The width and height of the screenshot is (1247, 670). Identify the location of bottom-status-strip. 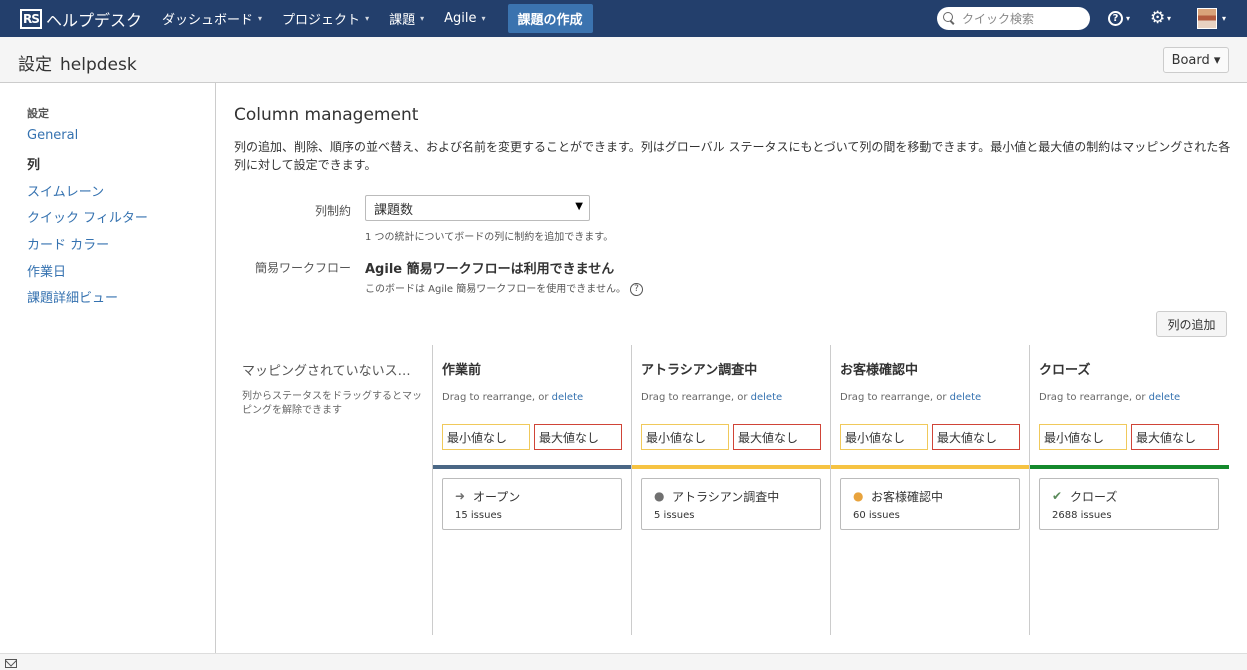
(623, 661).